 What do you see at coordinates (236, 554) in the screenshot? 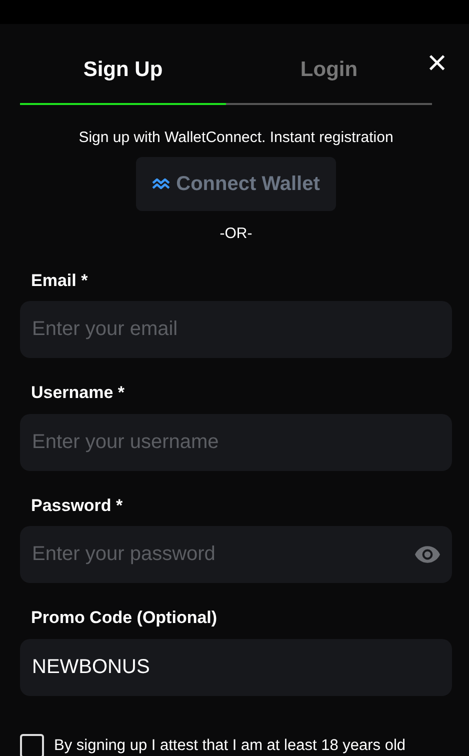
I see `input-field: Enter your password` at bounding box center [236, 554].